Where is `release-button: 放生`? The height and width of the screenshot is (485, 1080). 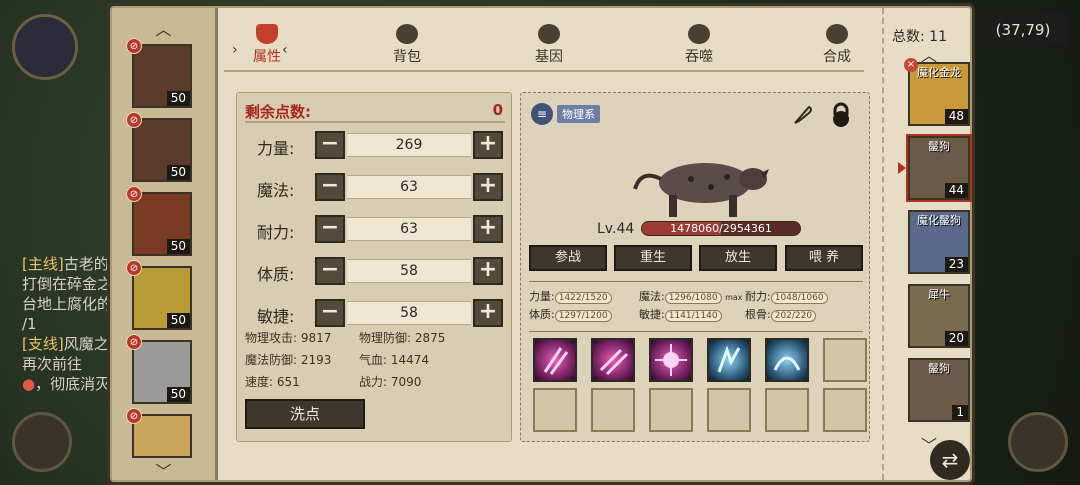
release-button: 放生 is located at coordinates (738, 258).